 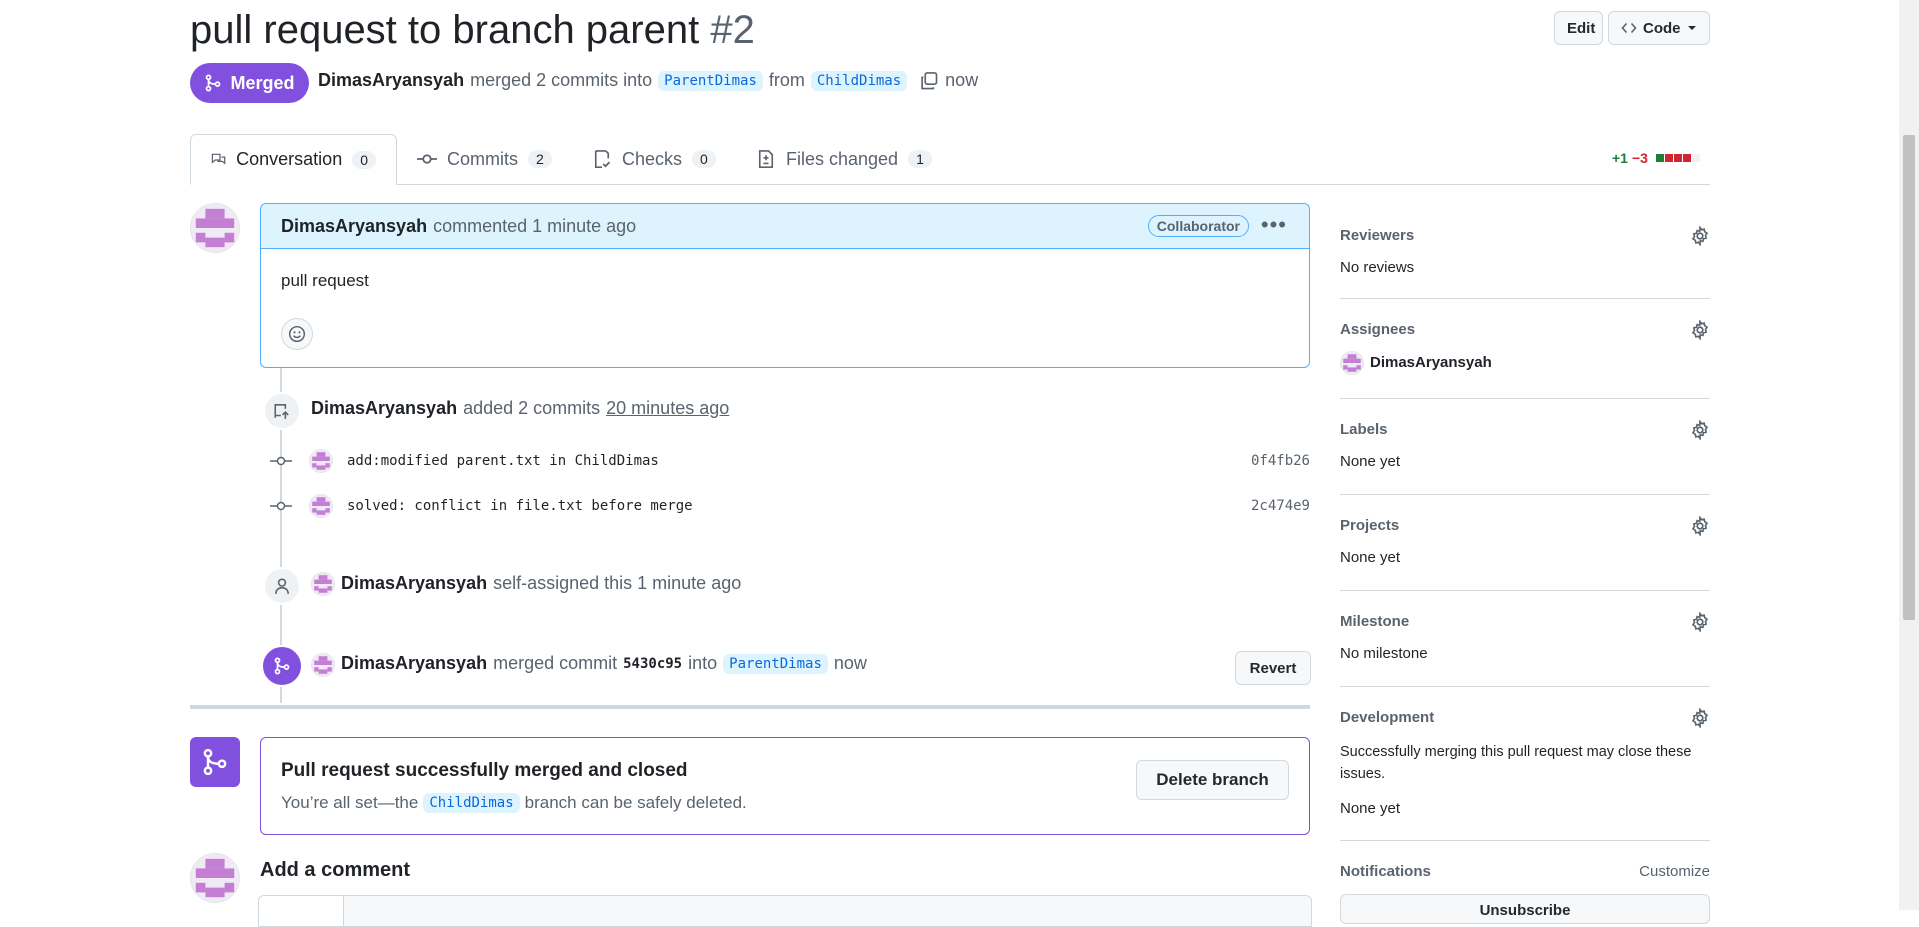 What do you see at coordinates (249, 83) in the screenshot?
I see `merged-state-badge: Merged` at bounding box center [249, 83].